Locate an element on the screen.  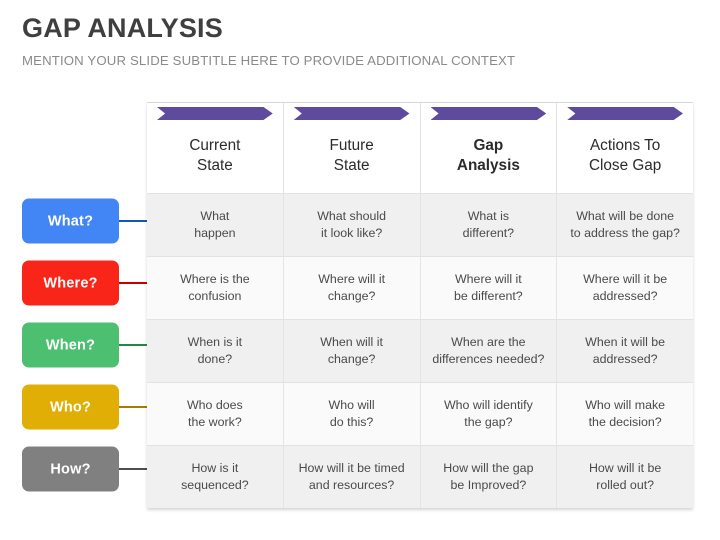
row-label-pill: When? is located at coordinates (70, 345).